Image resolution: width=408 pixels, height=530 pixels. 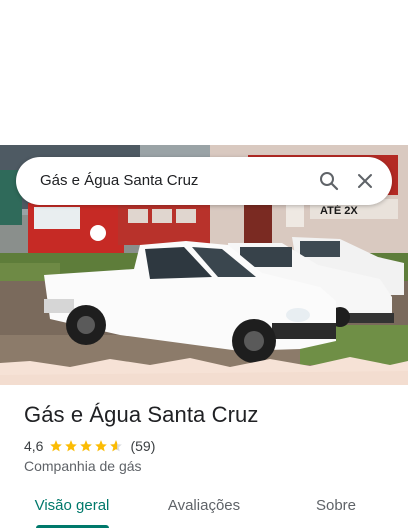 I want to click on rating-row: 4,6 (59), so click(x=89, y=446).